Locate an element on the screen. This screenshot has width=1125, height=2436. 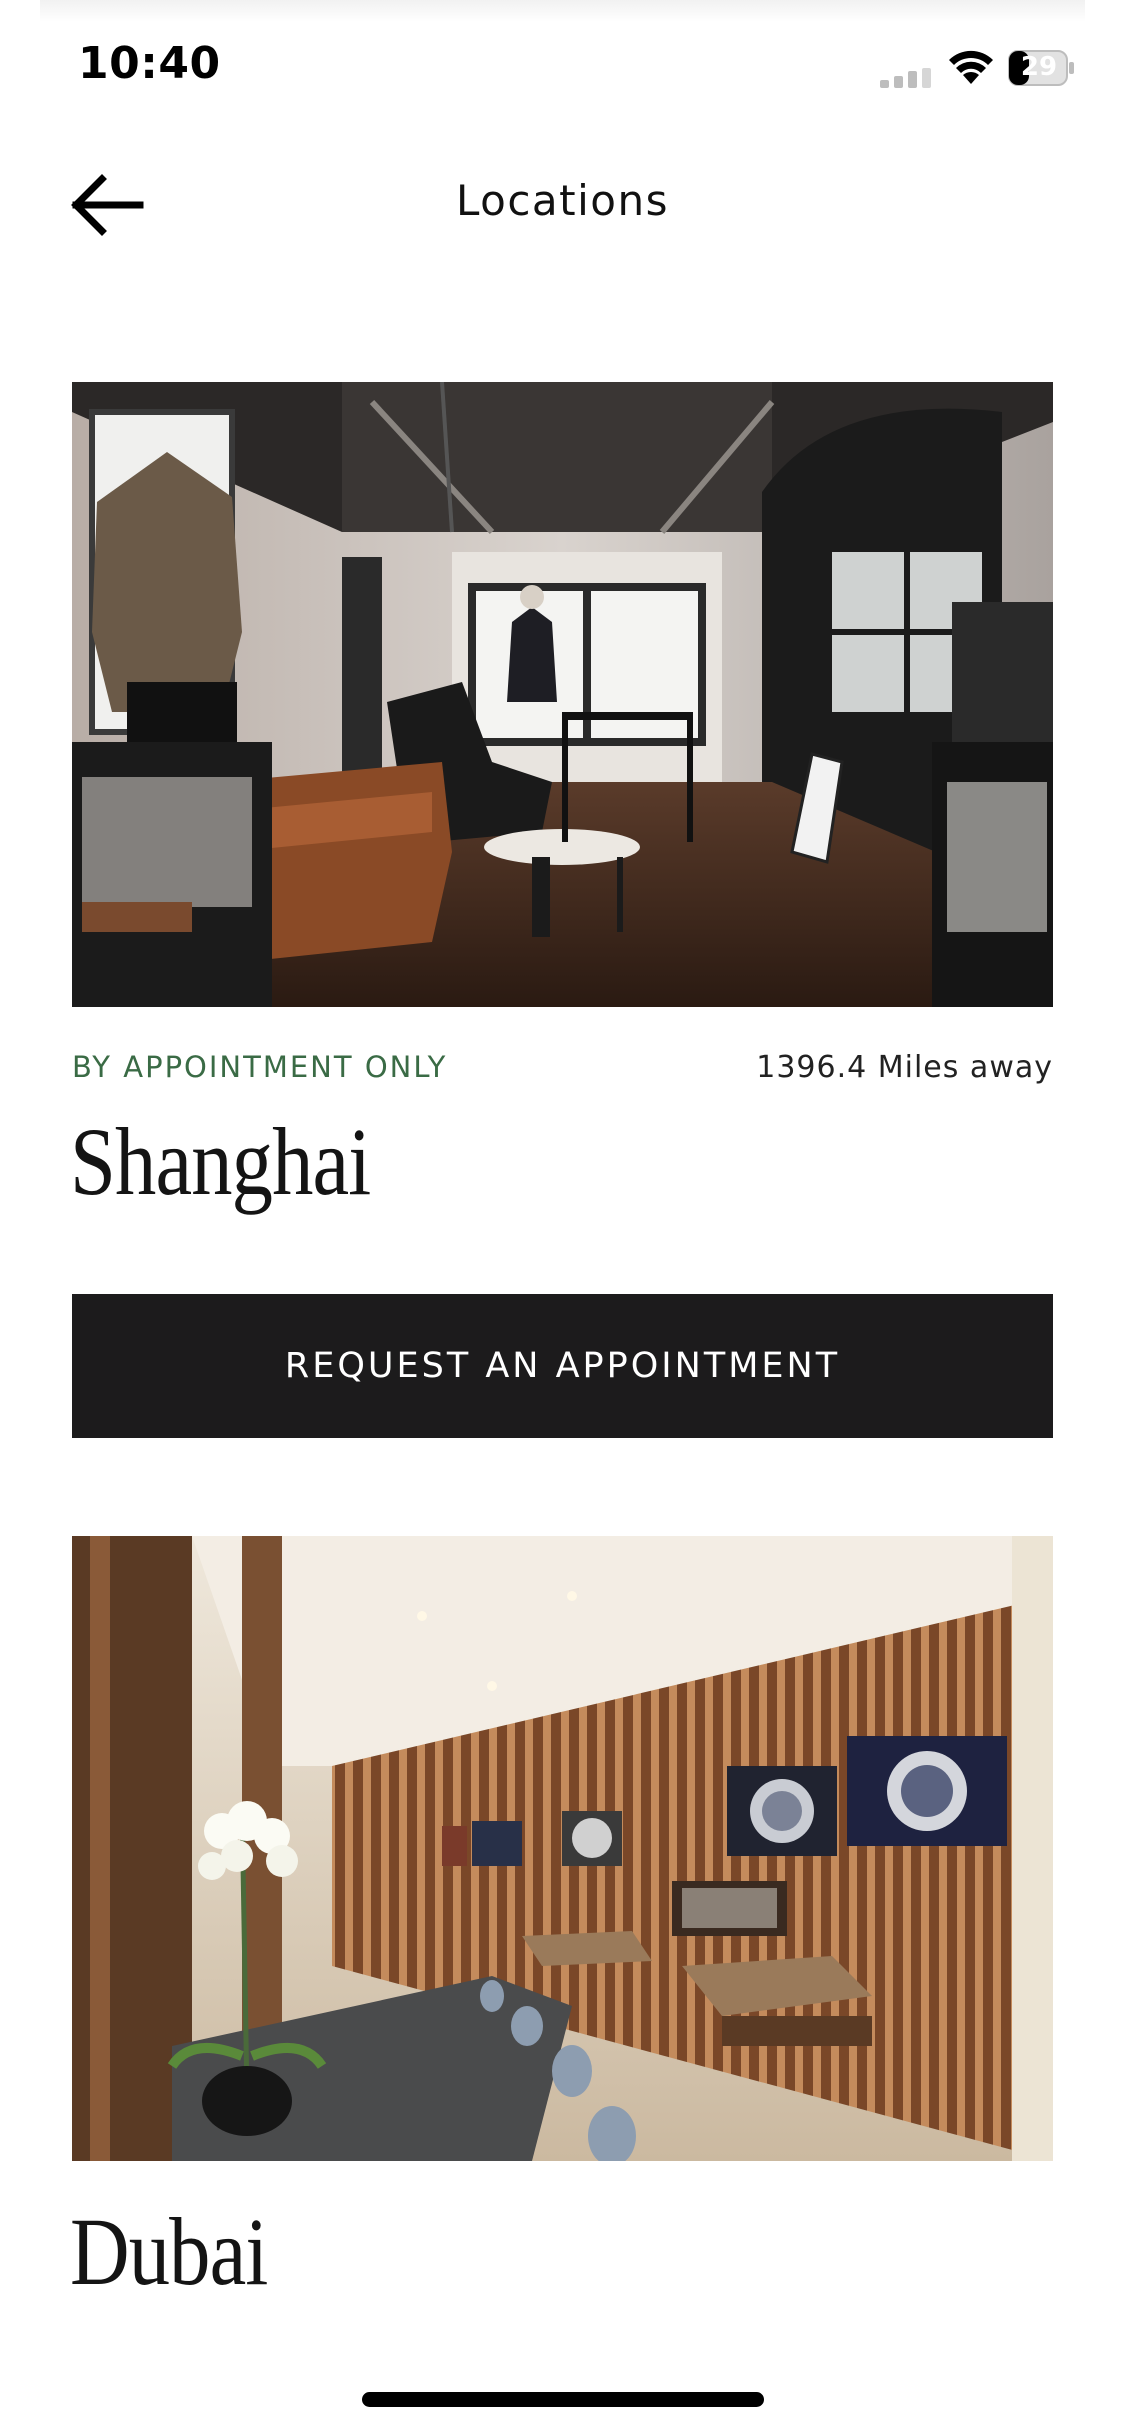
top-fade is located at coordinates (562, 11).